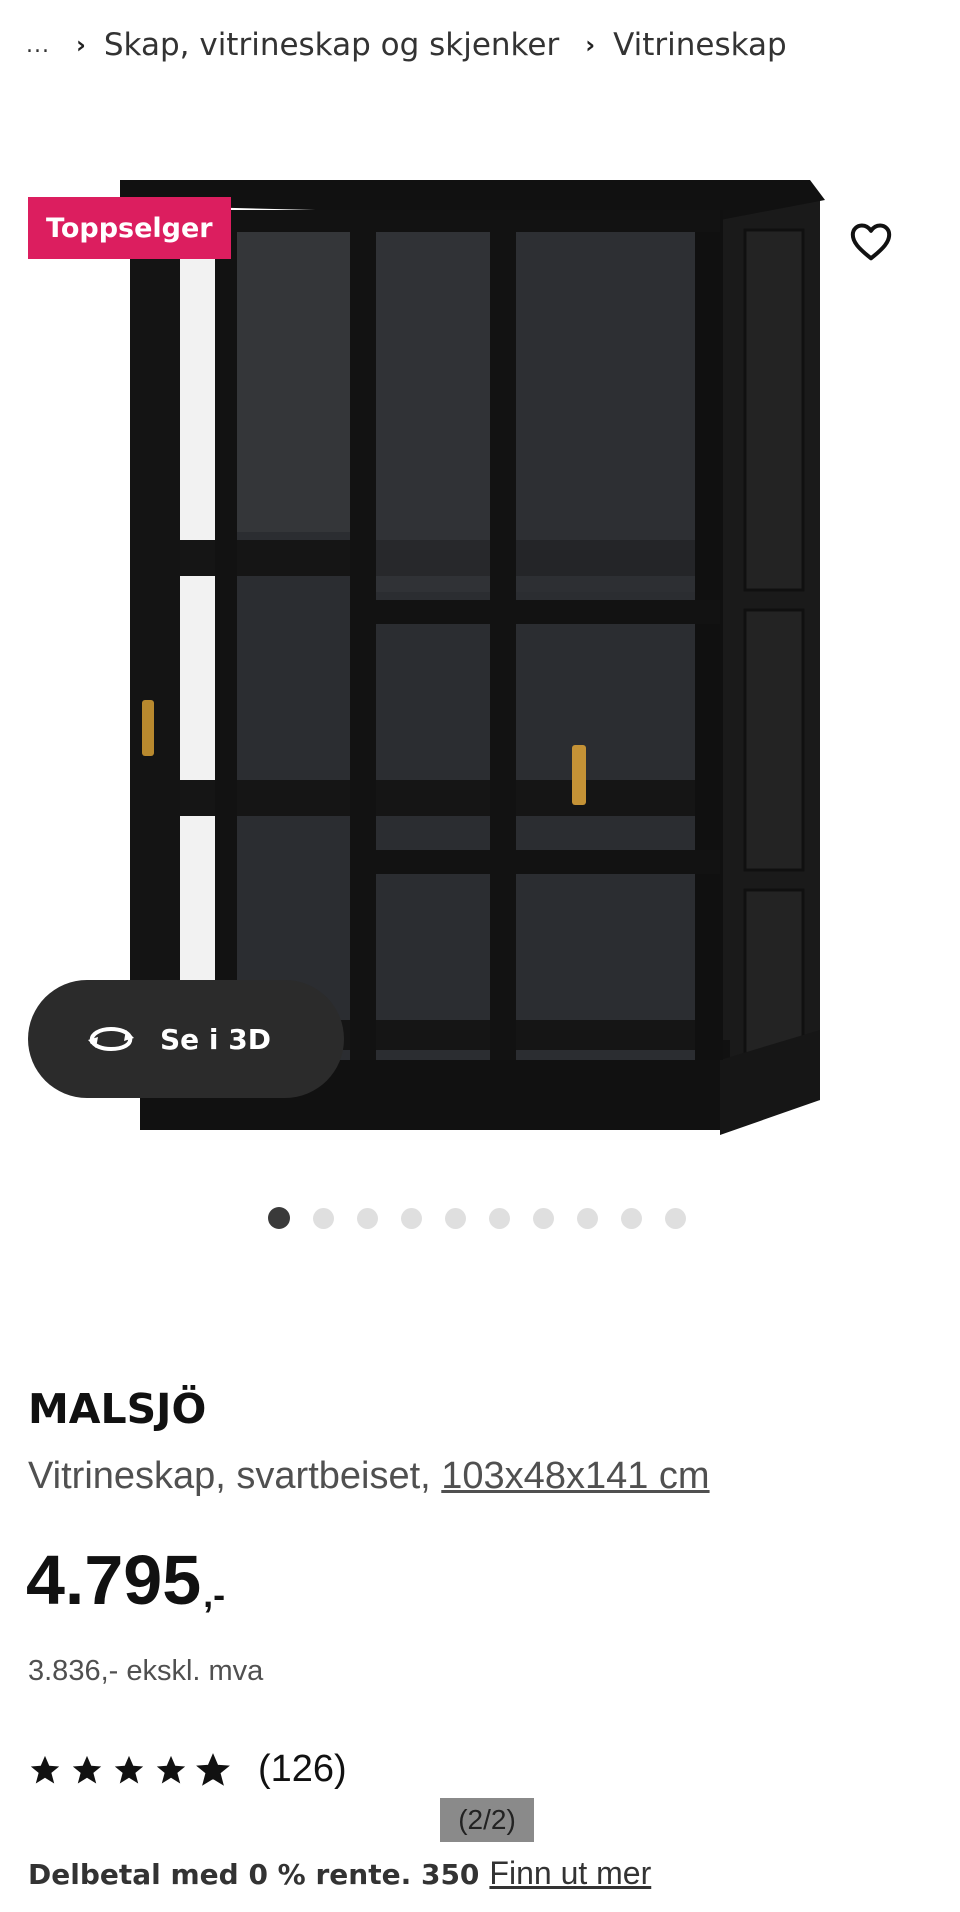 The image size is (960, 1912). Describe the element at coordinates (129, 228) in the screenshot. I see `top-seller-badge: Toppselger` at that location.